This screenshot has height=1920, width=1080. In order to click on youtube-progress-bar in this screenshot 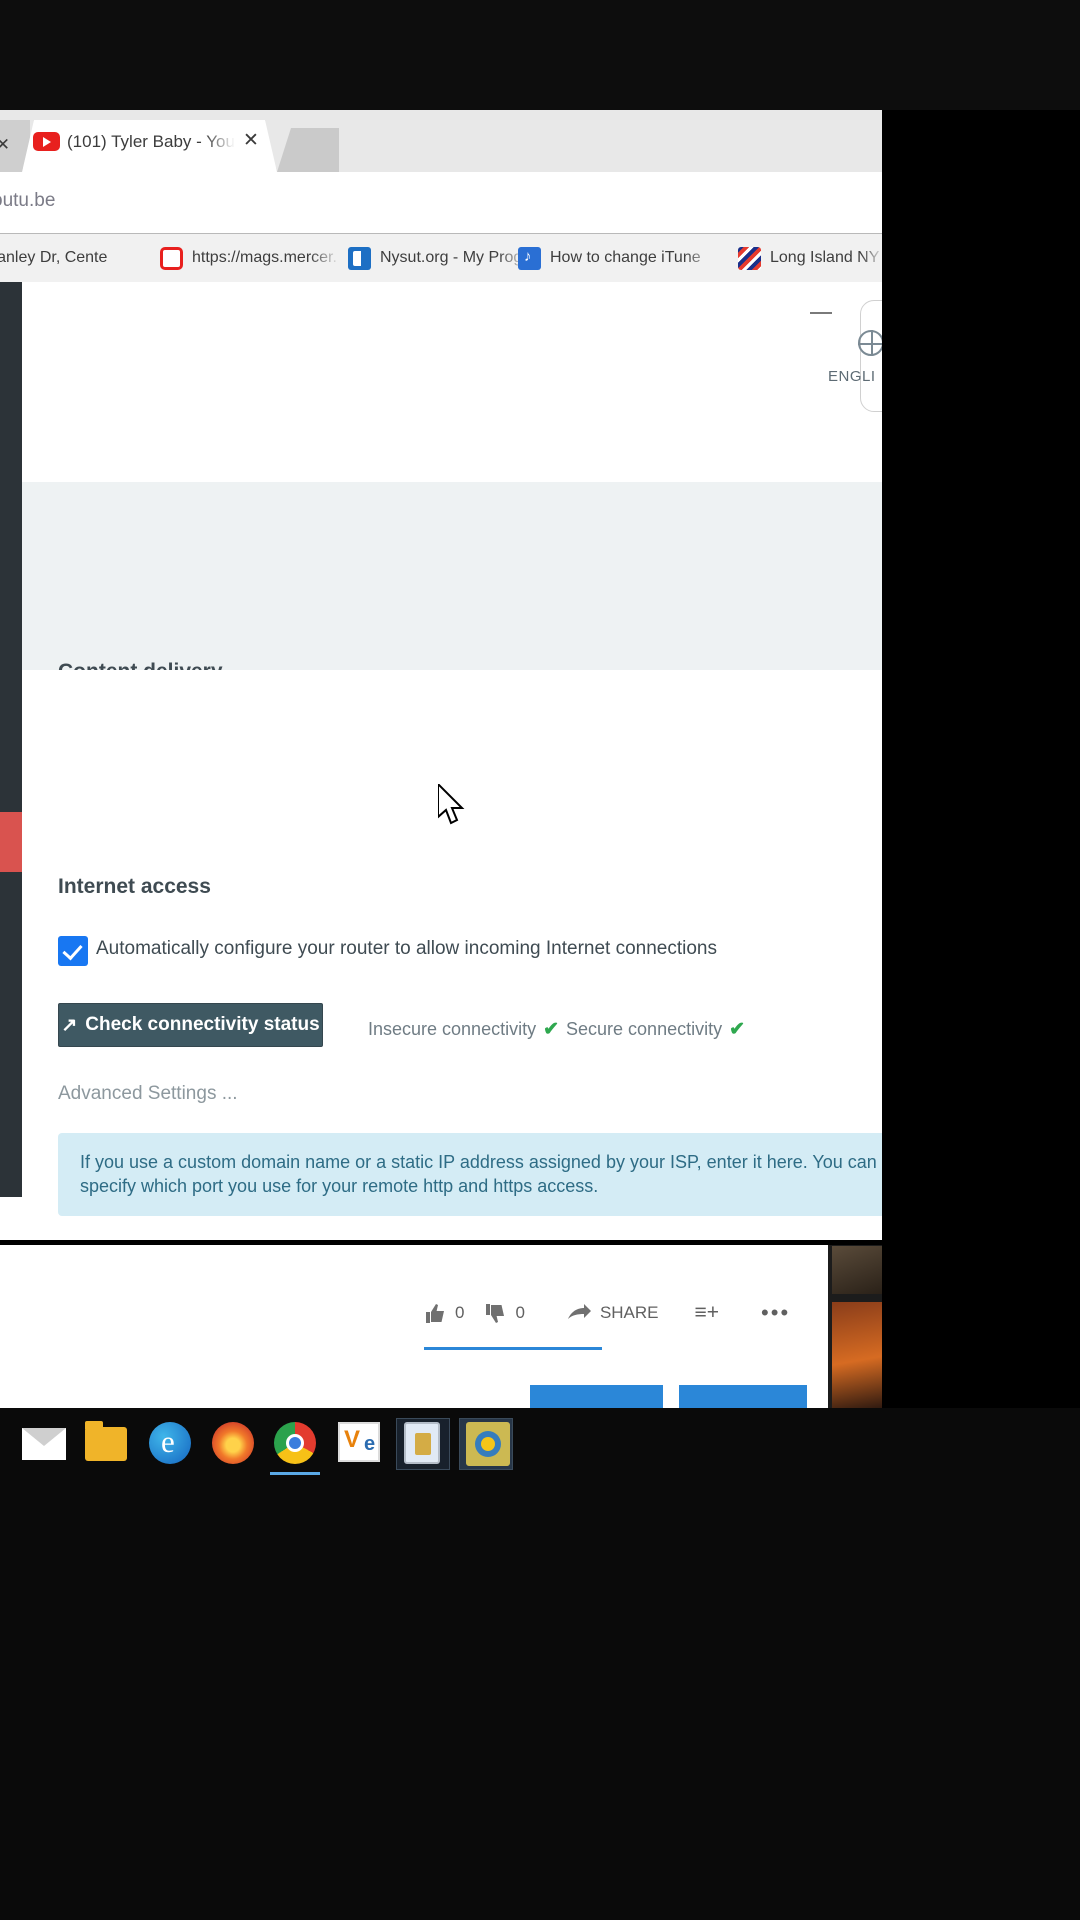, I will do `click(513, 1348)`.